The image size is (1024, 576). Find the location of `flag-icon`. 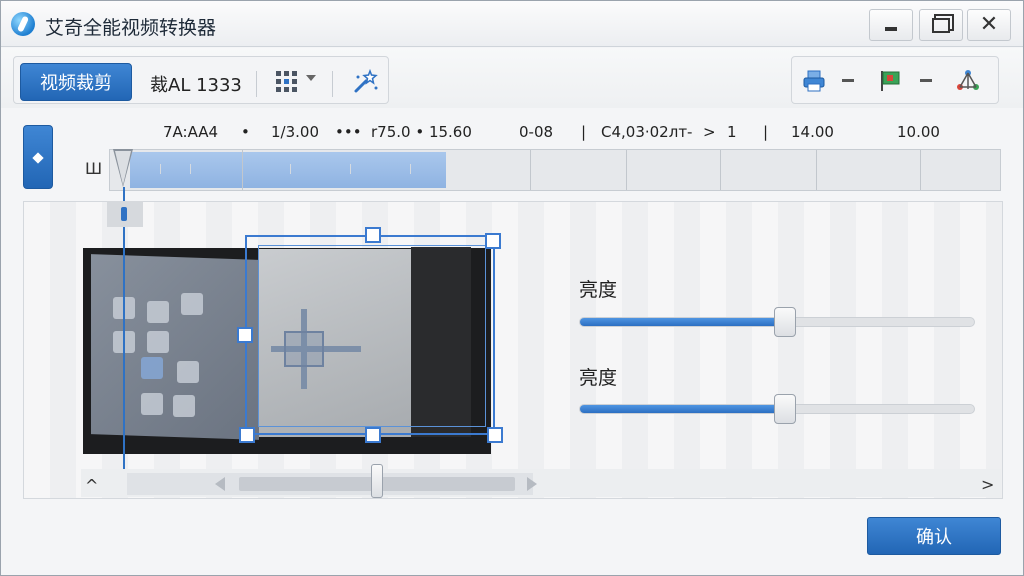

flag-icon is located at coordinates (890, 81).